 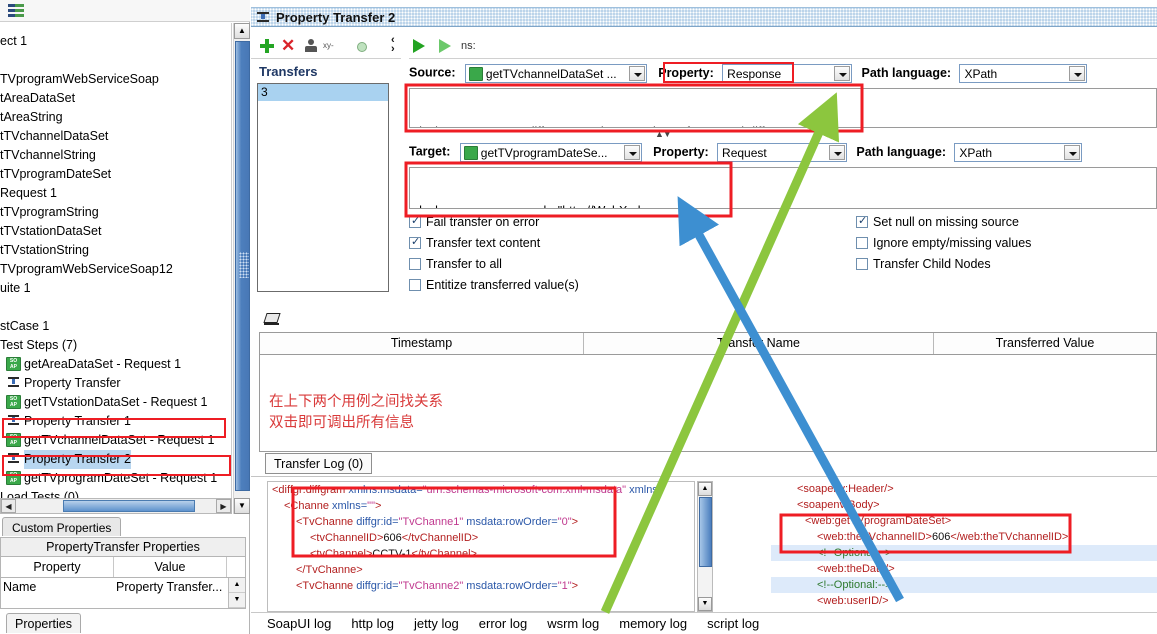 I want to click on checkbox-set-null-on-missing-source: Set null on missing source, so click(x=937, y=222).